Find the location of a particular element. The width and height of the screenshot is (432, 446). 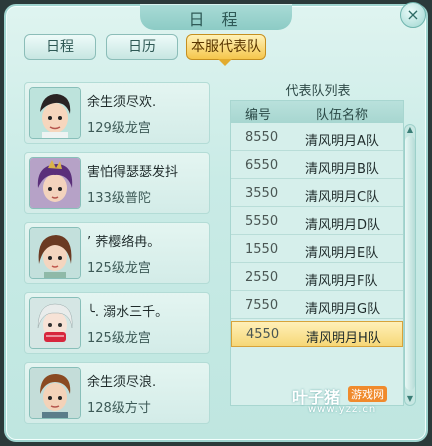

player-card: 余生须尽浪. 128级方寸 is located at coordinates (117, 393).